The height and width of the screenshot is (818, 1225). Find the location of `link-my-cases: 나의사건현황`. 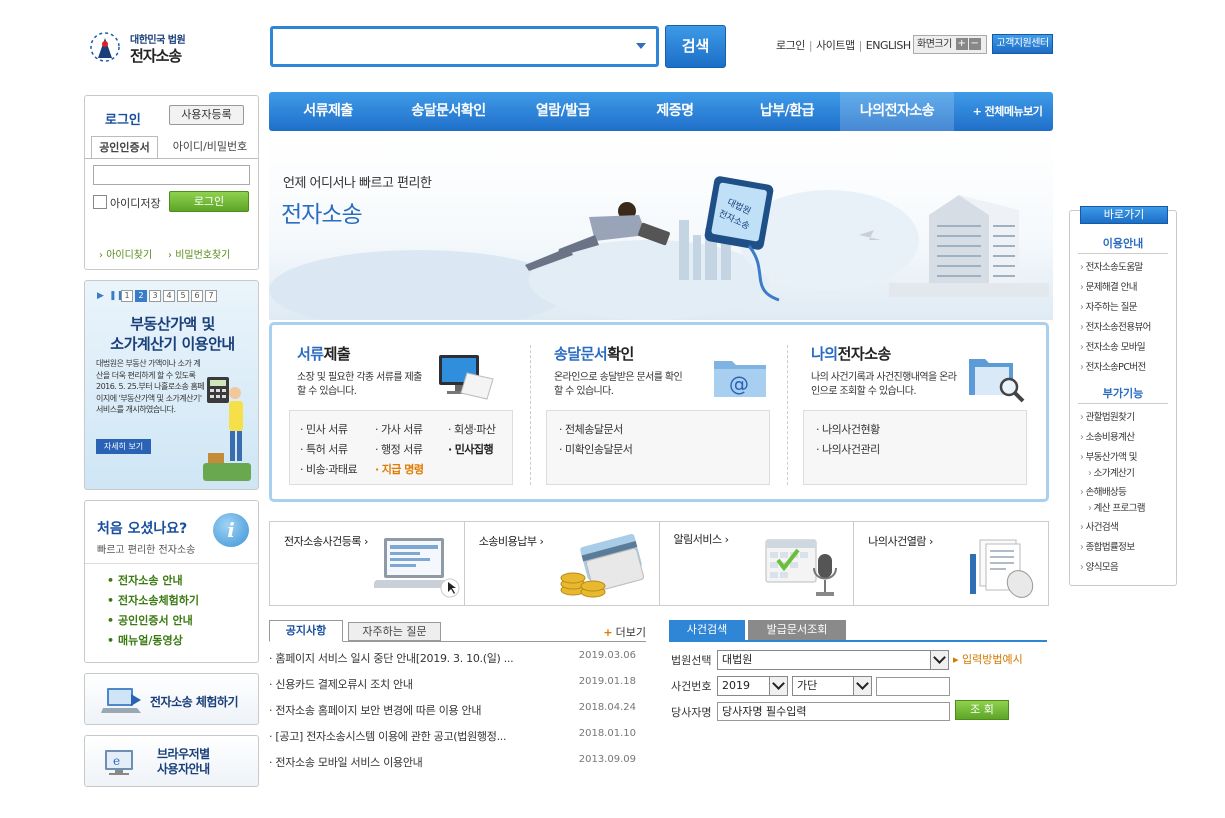

link-my-cases: 나의사건현황 is located at coordinates (848, 429).